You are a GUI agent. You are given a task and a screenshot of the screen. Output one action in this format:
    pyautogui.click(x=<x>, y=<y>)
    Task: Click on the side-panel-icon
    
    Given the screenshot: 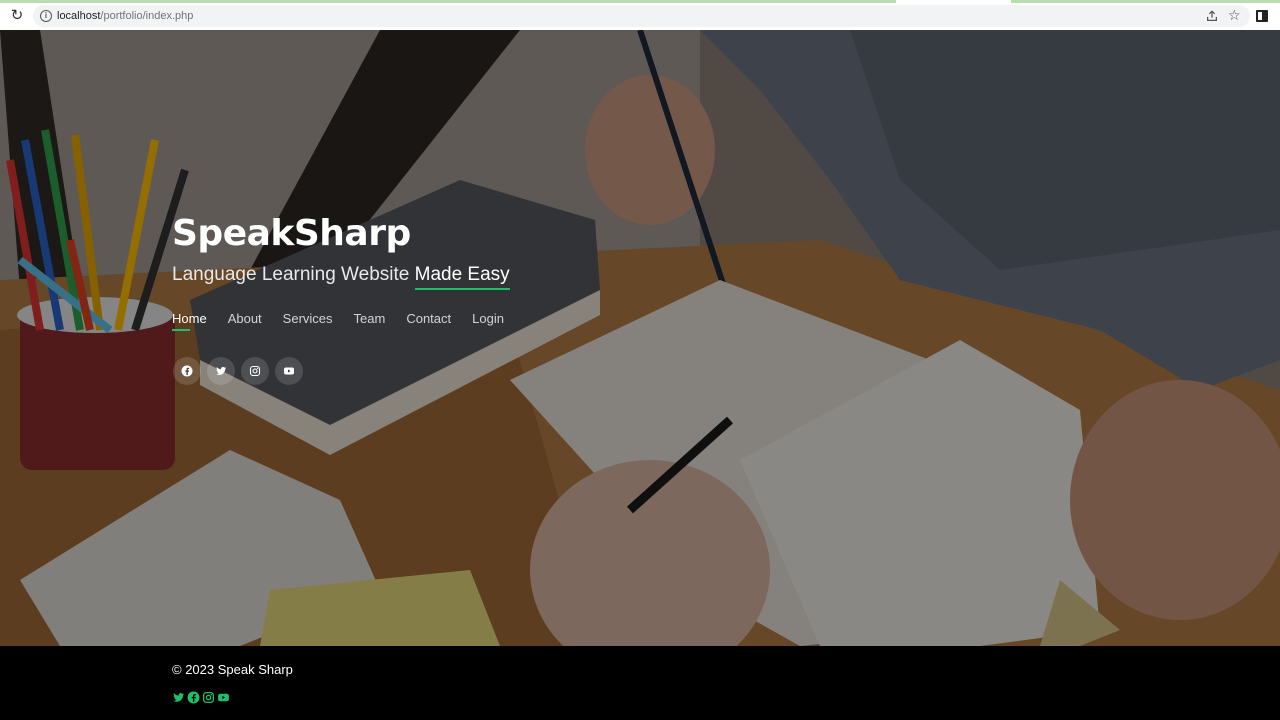 What is the action you would take?
    pyautogui.click(x=1262, y=16)
    